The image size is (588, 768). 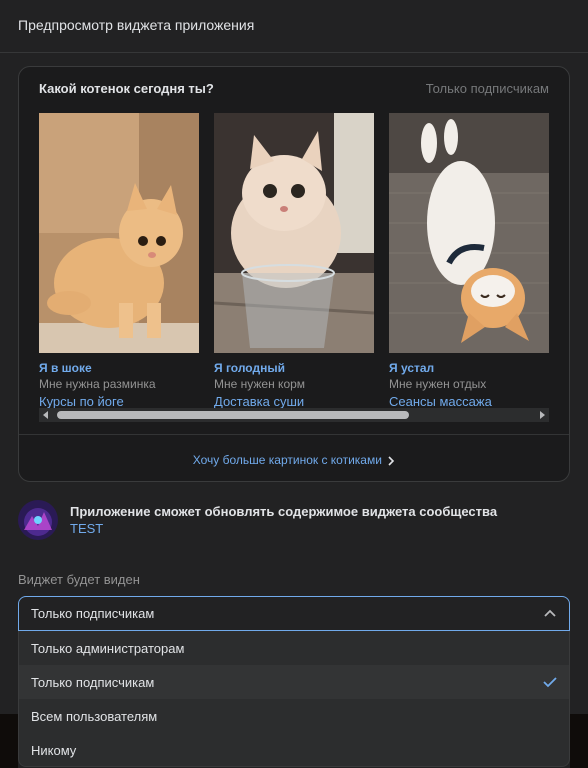 I want to click on tile-link: Доставка суши, so click(x=259, y=401).